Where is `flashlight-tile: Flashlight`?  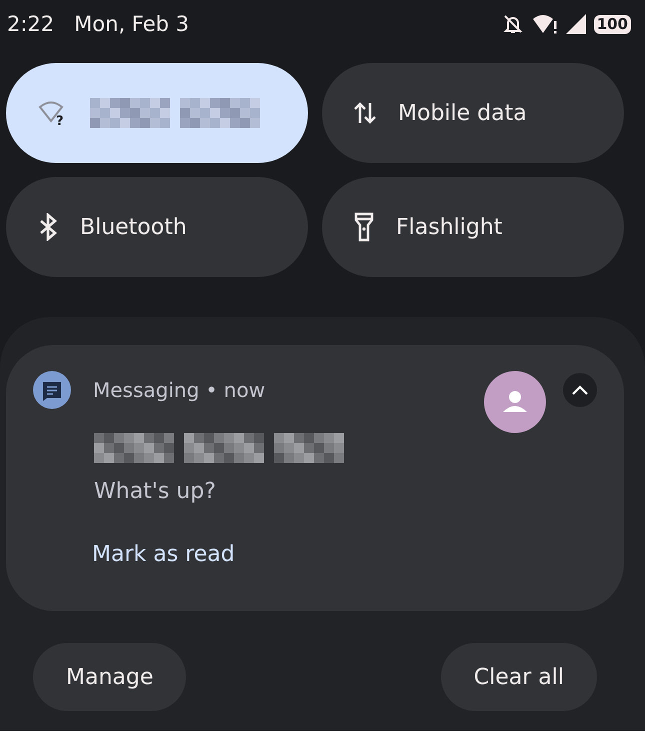
flashlight-tile: Flashlight is located at coordinates (473, 227).